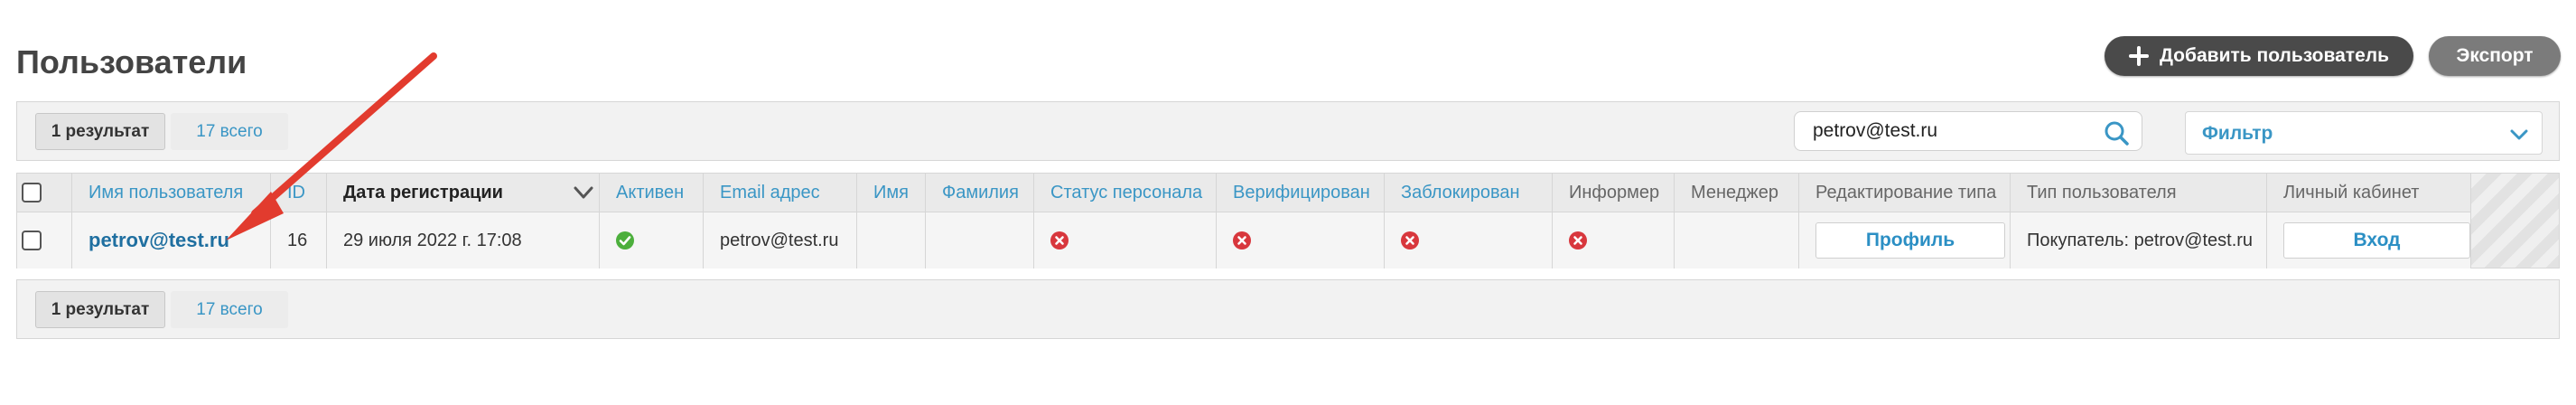 The image size is (2576, 405). Describe the element at coordinates (2237, 133) in the screenshot. I see `filter-label: Фильтр` at that location.